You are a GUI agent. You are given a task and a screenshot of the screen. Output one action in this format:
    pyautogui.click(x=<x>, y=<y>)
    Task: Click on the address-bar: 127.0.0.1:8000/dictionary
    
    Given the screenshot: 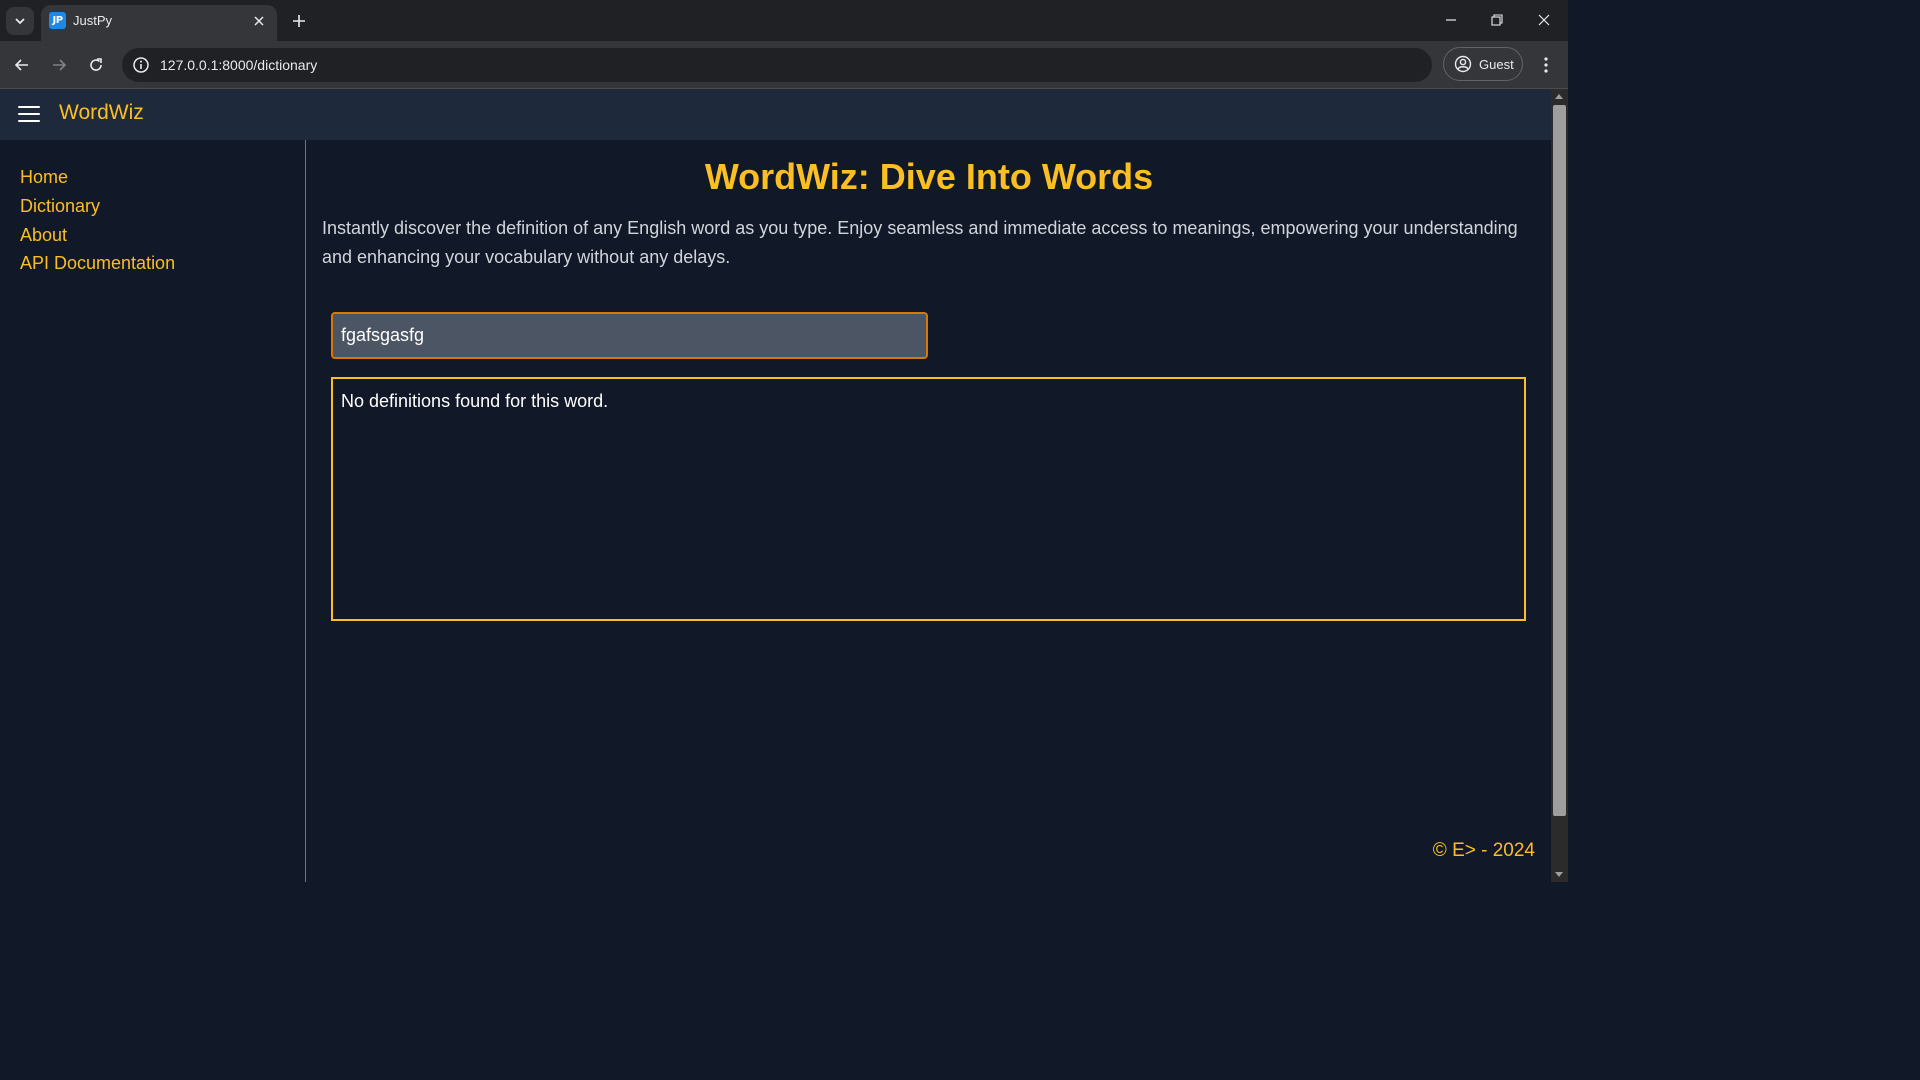 What is the action you would take?
    pyautogui.click(x=777, y=65)
    